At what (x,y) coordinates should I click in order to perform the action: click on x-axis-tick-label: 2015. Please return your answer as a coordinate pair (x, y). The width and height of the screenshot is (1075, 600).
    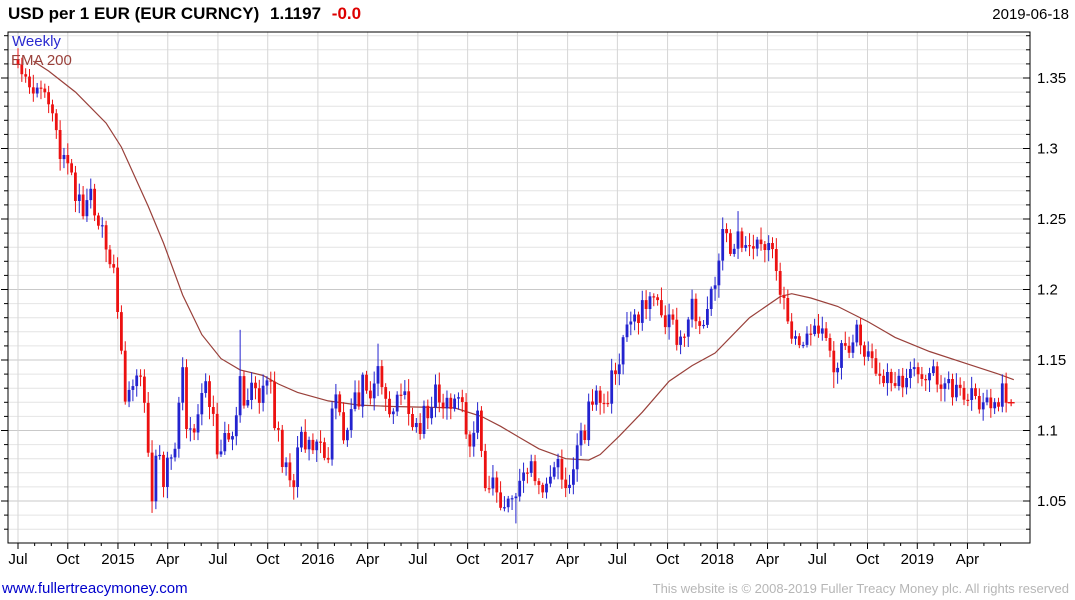
    Looking at the image, I should click on (117, 559).